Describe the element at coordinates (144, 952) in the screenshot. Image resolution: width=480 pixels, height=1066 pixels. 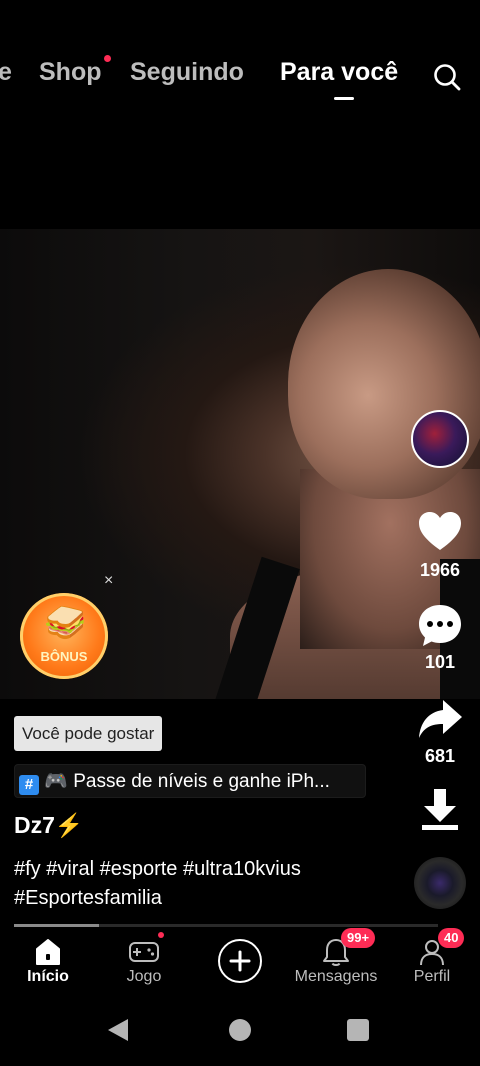
I see `game-controller-icon` at that location.